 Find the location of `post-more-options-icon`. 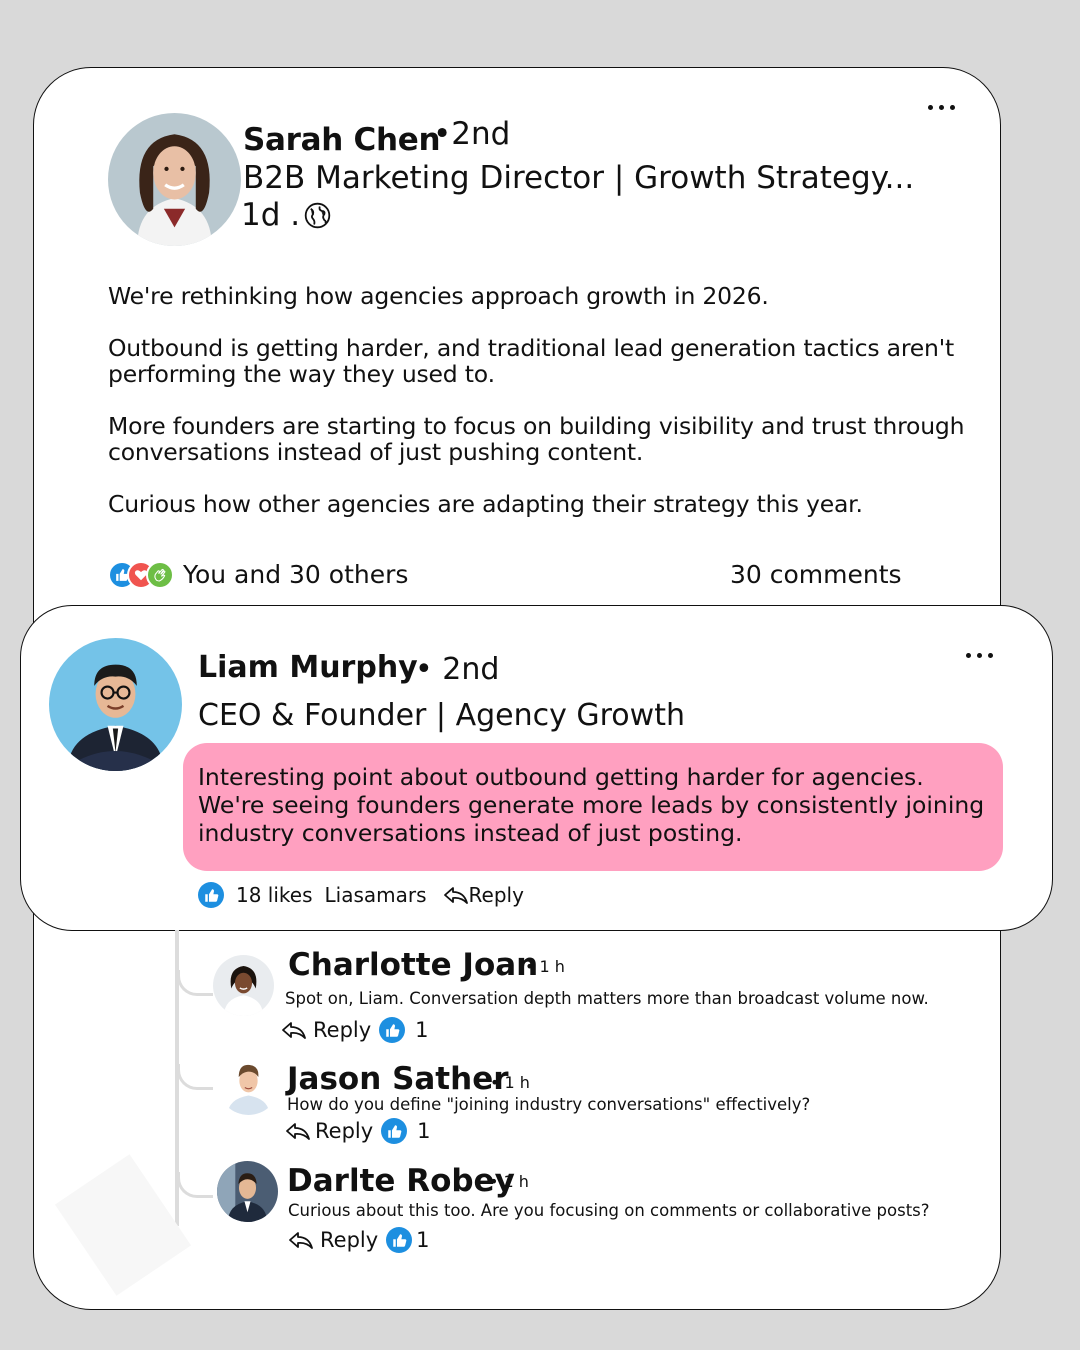

post-more-options-icon is located at coordinates (941, 107).